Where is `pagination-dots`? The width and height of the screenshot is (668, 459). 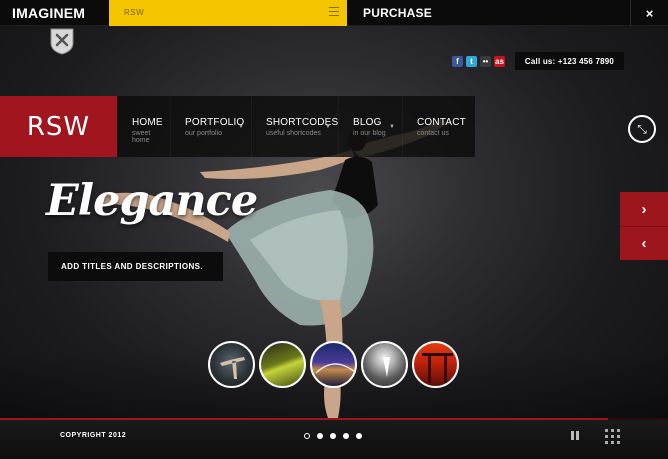 pagination-dots is located at coordinates (333, 436).